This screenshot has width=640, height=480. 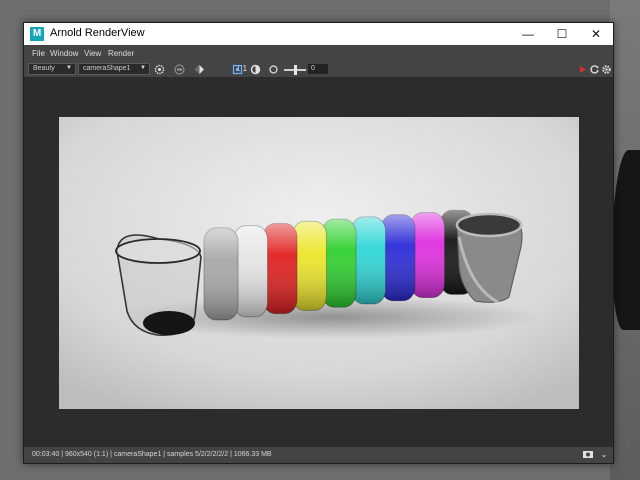 I want to click on toolbar: Beauty ▼ cameraShape1 ▼ 1:1 0, so click(x=318, y=69).